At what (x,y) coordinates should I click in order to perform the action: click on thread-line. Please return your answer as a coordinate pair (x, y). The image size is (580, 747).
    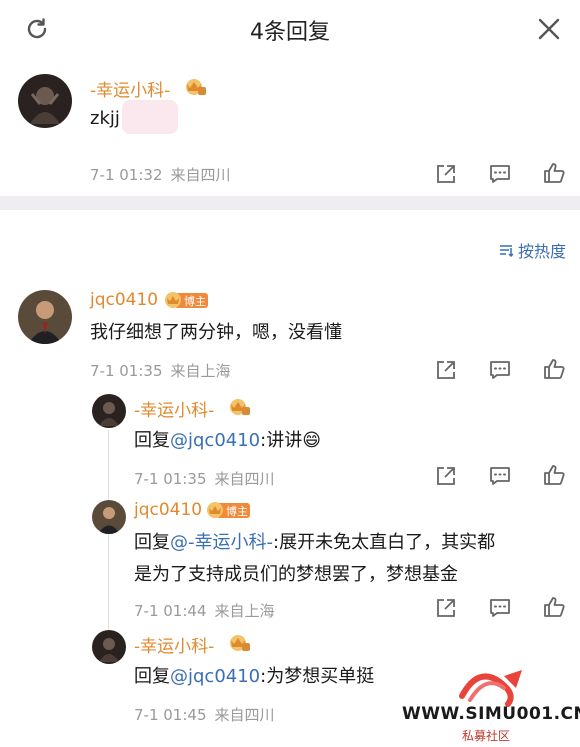
    Looking at the image, I should click on (108, 535).